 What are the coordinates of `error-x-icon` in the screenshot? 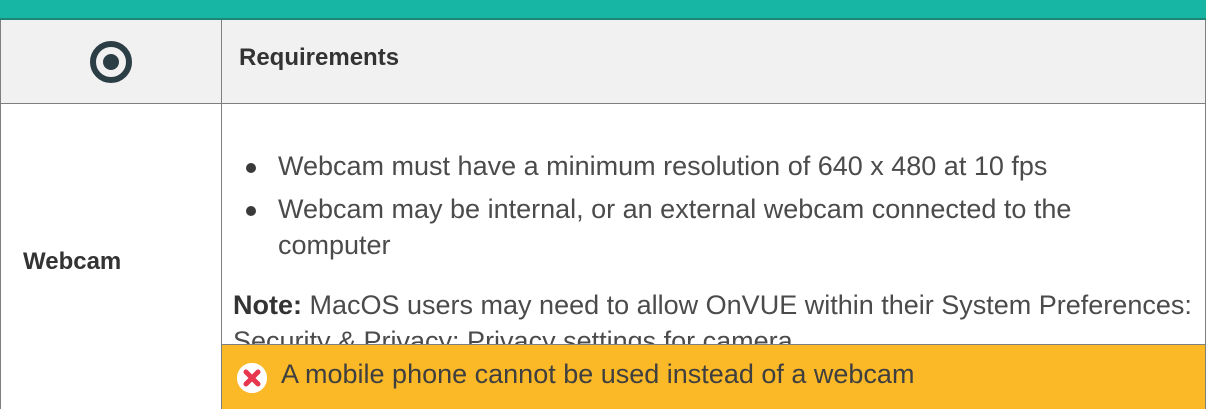 It's located at (252, 378).